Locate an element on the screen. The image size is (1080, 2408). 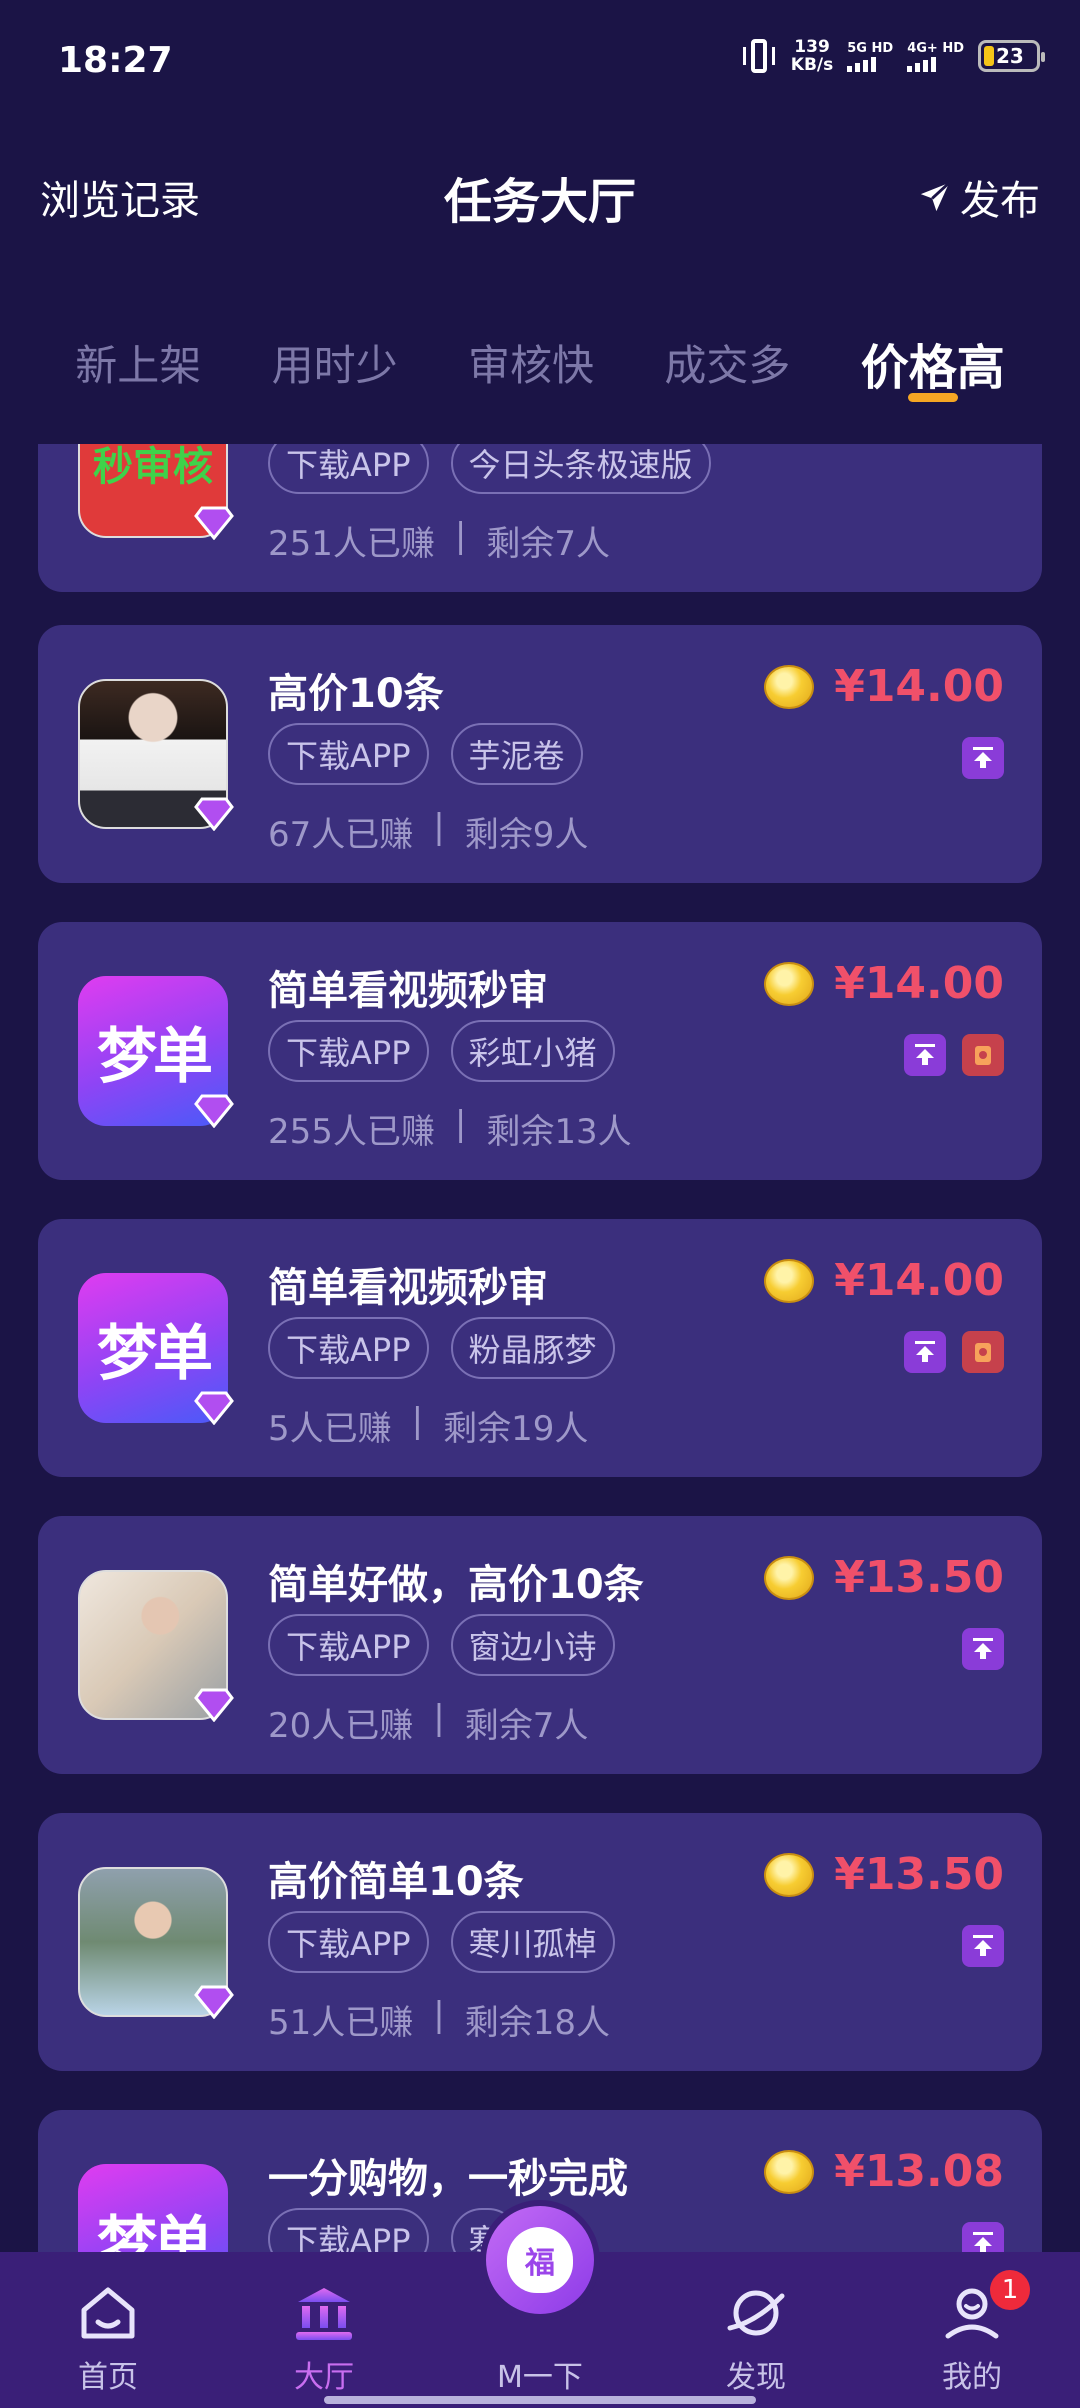
task-stats: 5人已赚 | 剩余19人 is located at coordinates (428, 1425).